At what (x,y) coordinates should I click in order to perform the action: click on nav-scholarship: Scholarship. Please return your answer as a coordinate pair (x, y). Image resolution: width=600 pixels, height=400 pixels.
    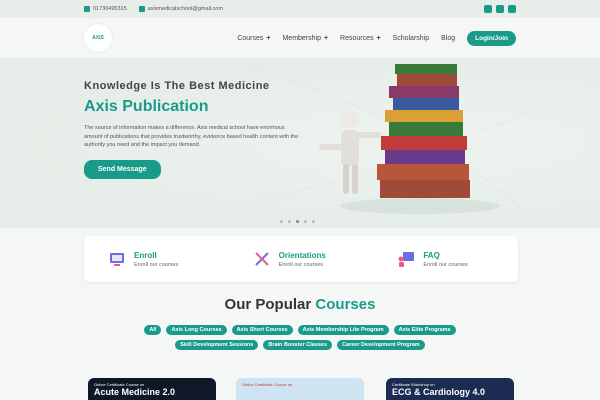
    Looking at the image, I should click on (411, 38).